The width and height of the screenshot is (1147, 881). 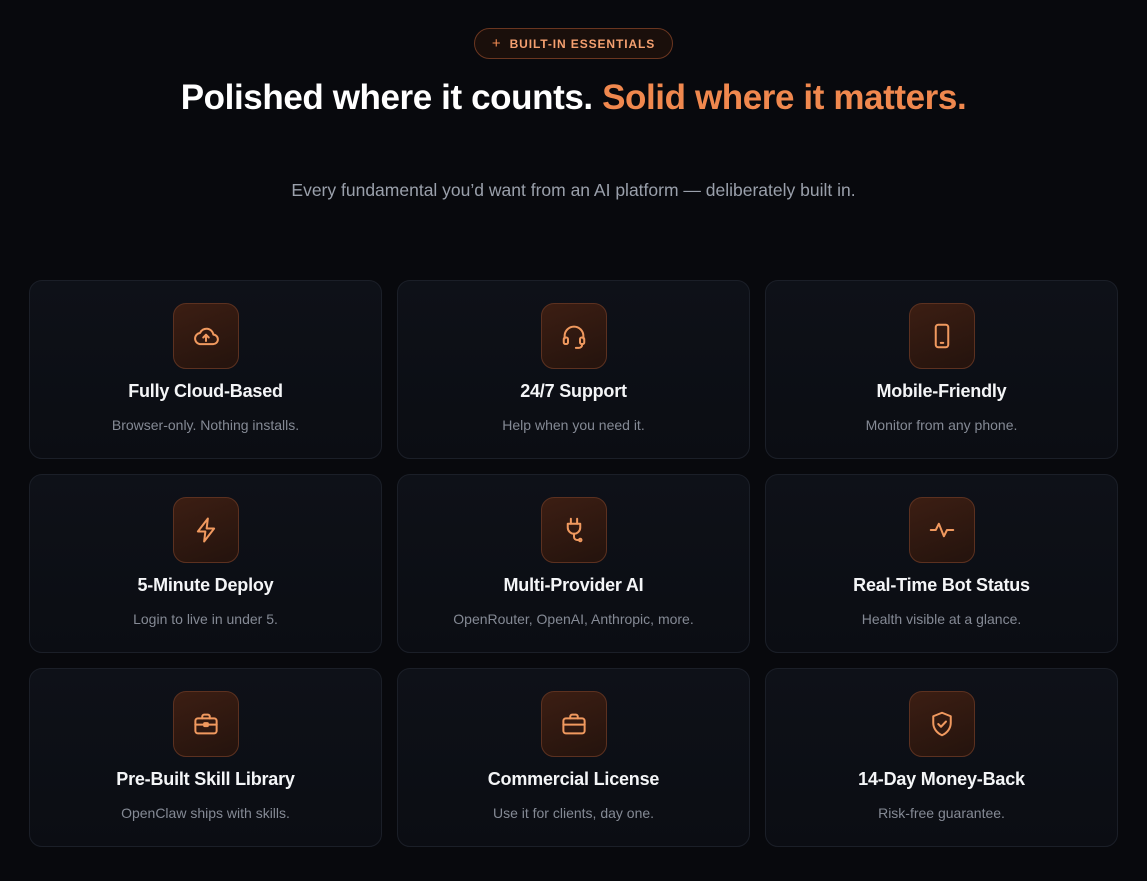 What do you see at coordinates (941, 813) in the screenshot?
I see `feature-description: Risk-free guarantee.` at bounding box center [941, 813].